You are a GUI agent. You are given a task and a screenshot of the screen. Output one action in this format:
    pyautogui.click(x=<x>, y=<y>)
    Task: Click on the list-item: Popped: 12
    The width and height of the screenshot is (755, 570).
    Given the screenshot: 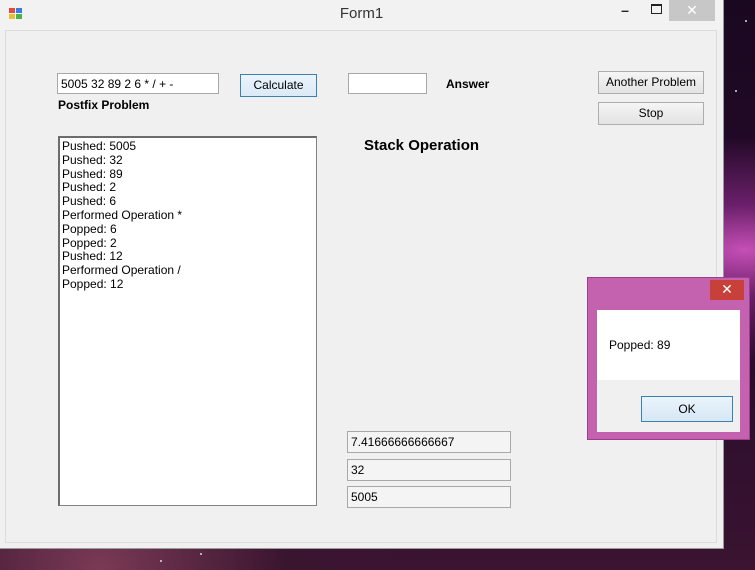 What is the action you would take?
    pyautogui.click(x=93, y=283)
    